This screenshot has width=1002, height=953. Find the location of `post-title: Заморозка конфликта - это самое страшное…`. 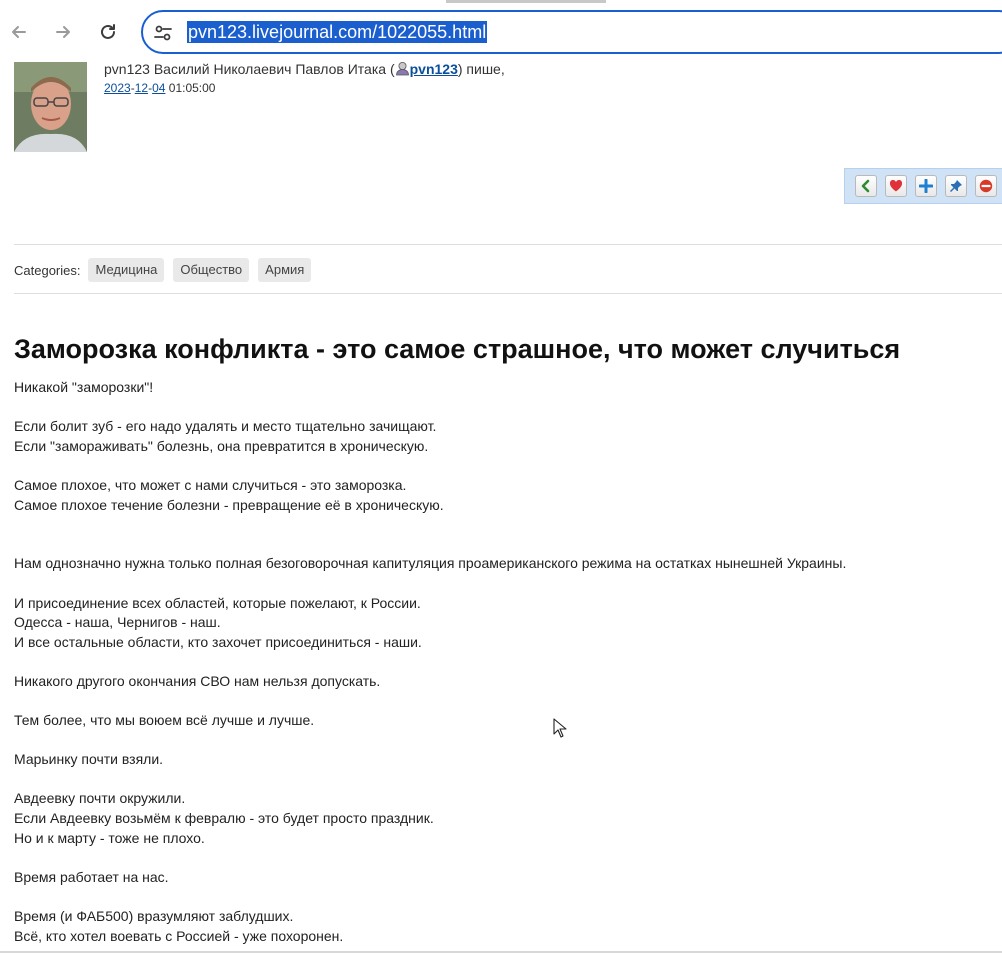

post-title: Заморозка конфликта - это самое страшное… is located at coordinates (457, 349).